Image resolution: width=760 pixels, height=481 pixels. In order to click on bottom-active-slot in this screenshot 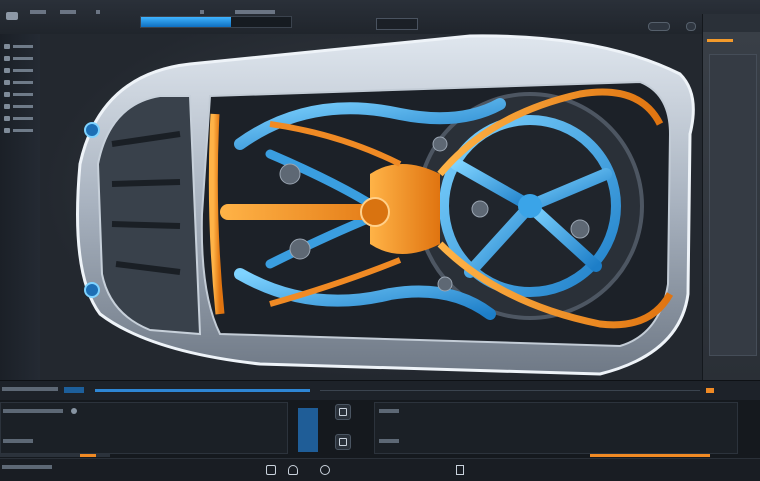, I will do `click(308, 430)`.